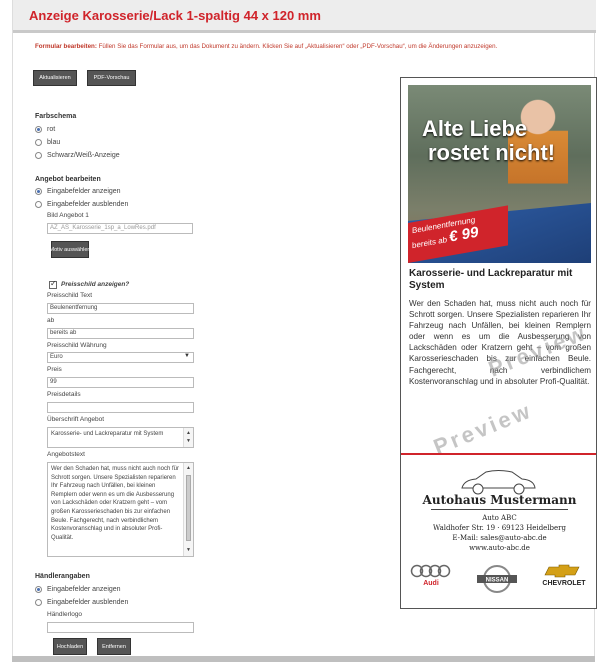 The image size is (601, 662). What do you see at coordinates (498, 482) in the screenshot?
I see `car-outline-icon` at bounding box center [498, 482].